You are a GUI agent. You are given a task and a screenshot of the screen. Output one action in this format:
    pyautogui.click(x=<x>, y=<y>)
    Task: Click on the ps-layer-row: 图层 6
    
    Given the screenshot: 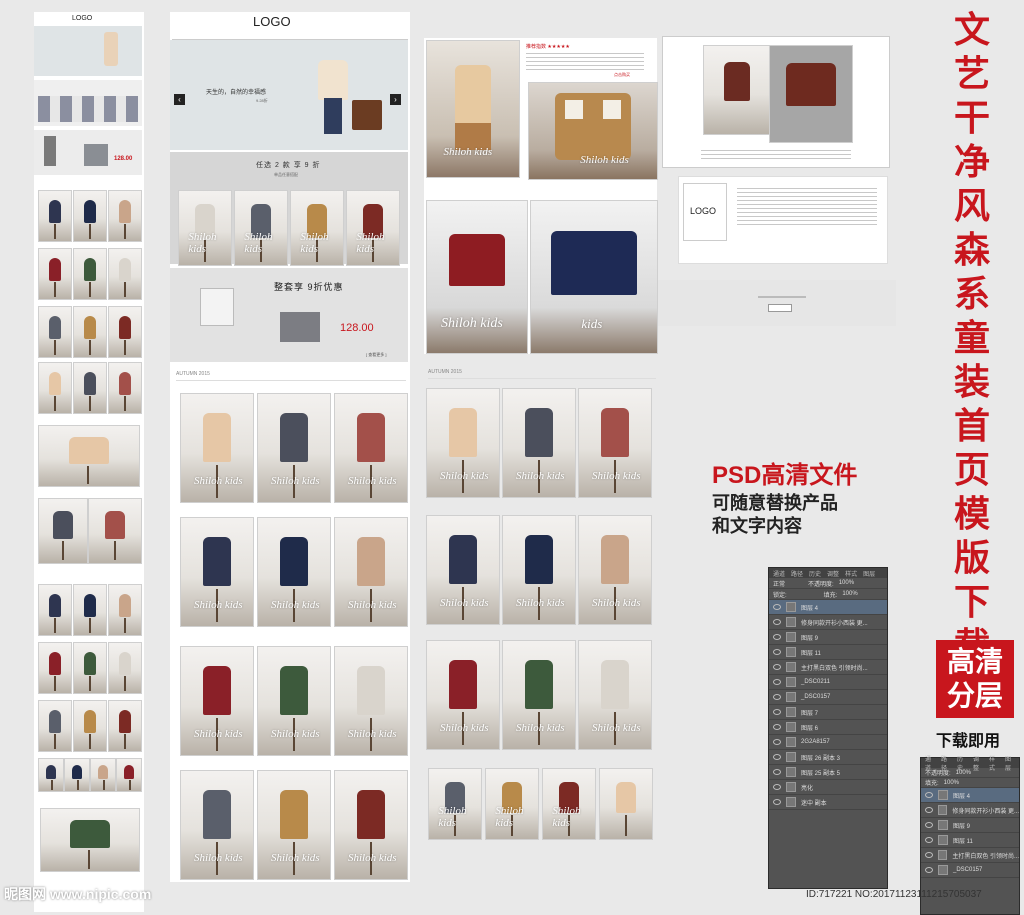 What is the action you would take?
    pyautogui.click(x=828, y=727)
    